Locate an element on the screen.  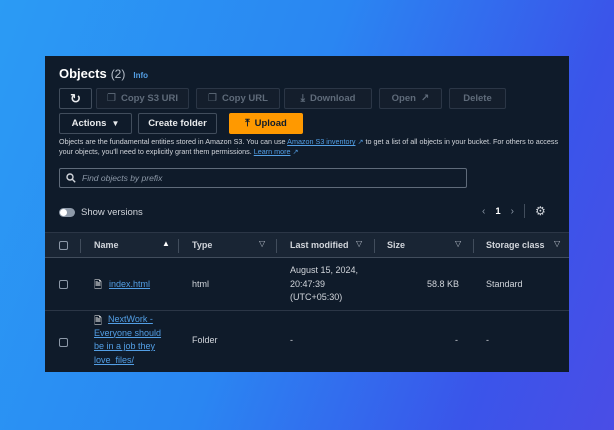
learn-more-link: Learn more is located at coordinates (272, 151).